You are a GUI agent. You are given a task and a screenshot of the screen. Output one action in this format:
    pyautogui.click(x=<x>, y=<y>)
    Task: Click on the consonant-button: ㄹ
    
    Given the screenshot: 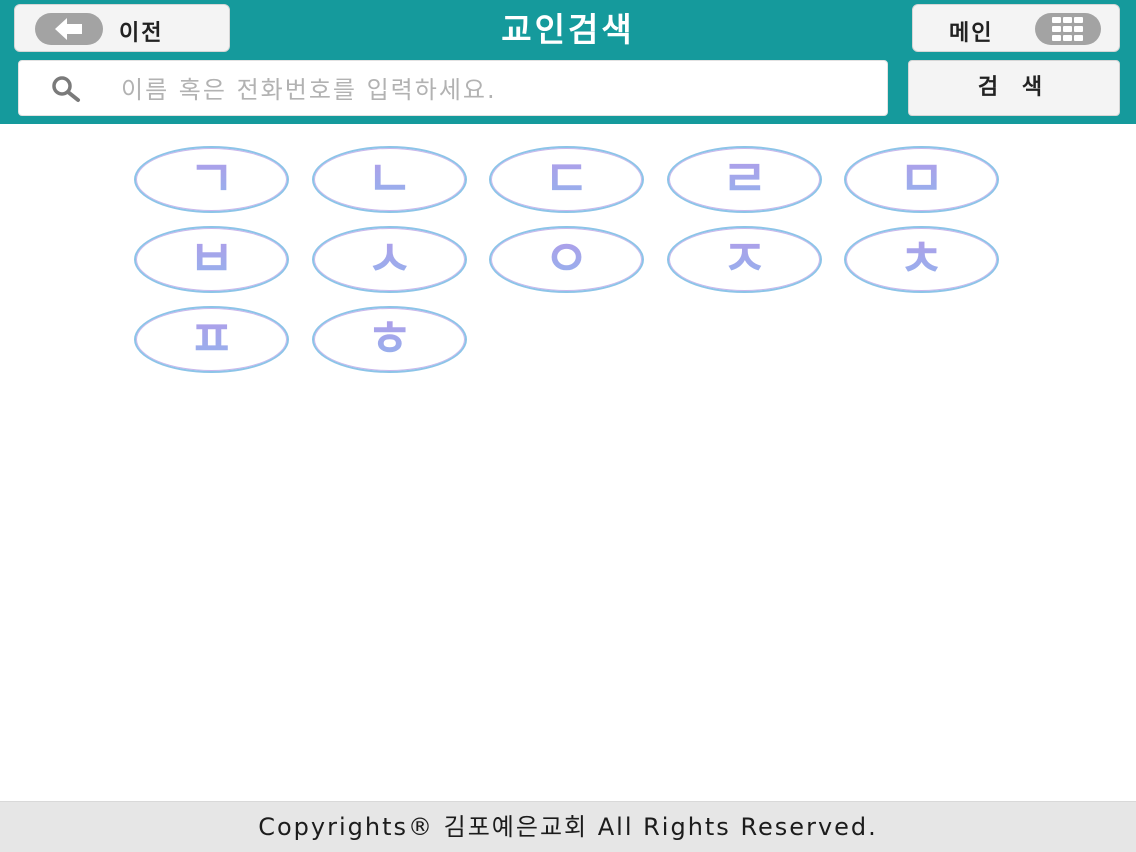 What is the action you would take?
    pyautogui.click(x=744, y=179)
    